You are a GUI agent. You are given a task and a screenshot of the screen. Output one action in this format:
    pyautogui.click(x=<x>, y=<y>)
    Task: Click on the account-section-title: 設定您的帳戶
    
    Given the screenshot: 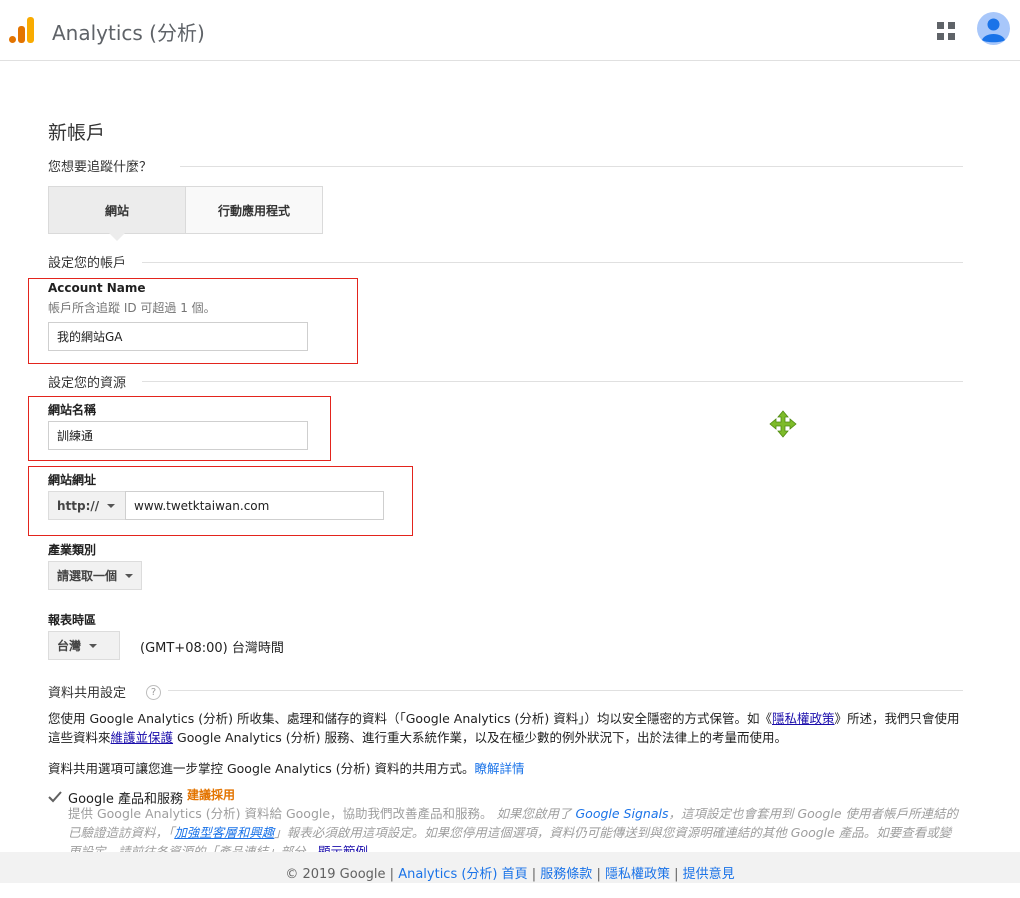 What is the action you would take?
    pyautogui.click(x=87, y=263)
    